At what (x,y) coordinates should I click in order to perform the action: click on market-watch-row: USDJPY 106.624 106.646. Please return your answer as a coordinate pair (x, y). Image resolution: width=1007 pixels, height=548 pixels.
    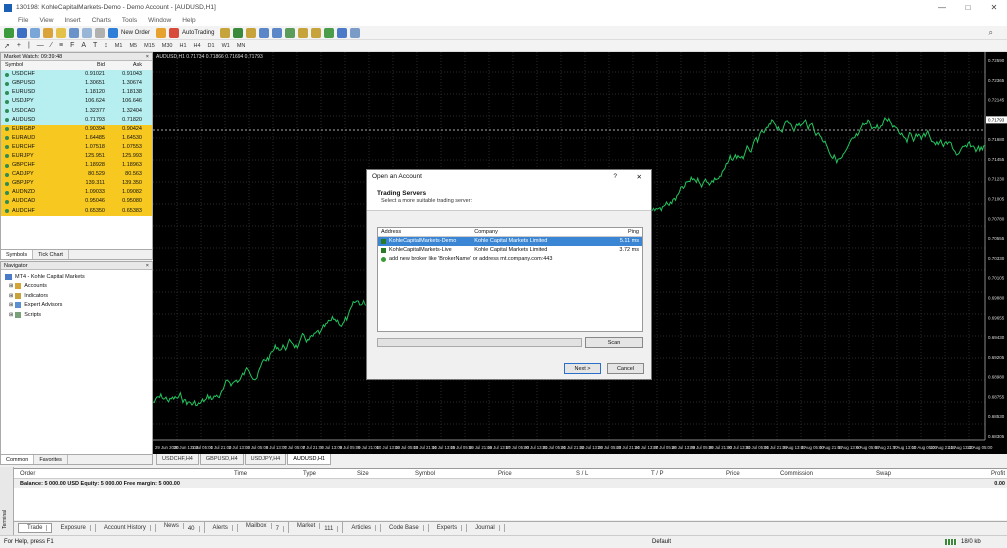
    Looking at the image, I should click on (76, 102).